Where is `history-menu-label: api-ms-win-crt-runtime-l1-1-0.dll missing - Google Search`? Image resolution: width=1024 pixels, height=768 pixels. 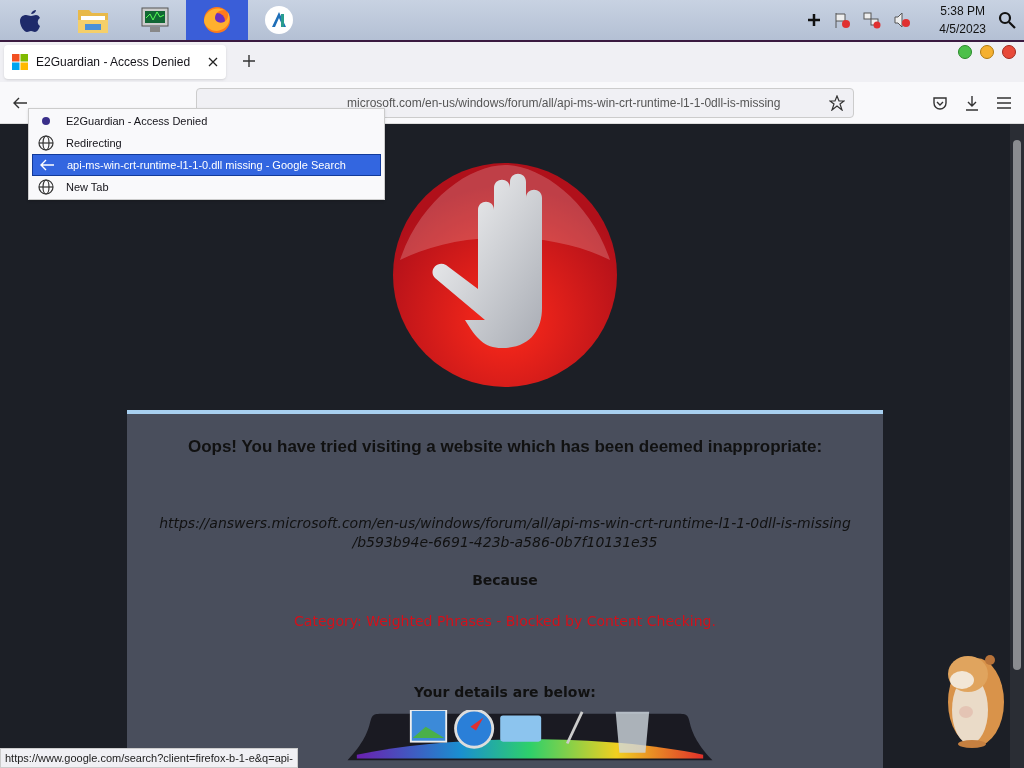
history-menu-label: api-ms-win-crt-runtime-l1-1-0.dll missing - Google Search is located at coordinates (206, 165).